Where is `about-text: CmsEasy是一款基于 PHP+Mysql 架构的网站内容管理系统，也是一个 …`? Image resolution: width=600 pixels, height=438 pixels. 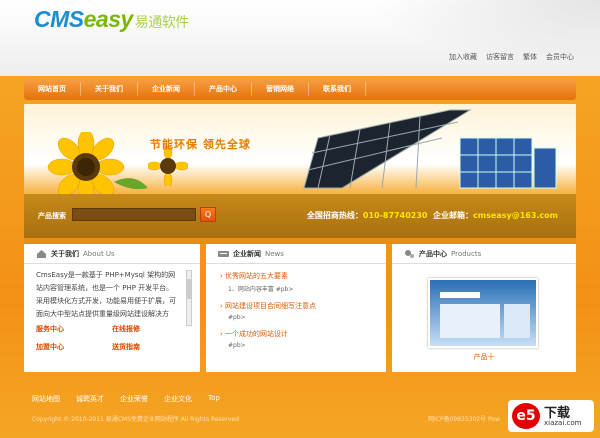
about-text: CmsEasy是一款基于 PHP+Mysql 架构的网站内容管理系统，也是一个 … is located at coordinates (106, 294).